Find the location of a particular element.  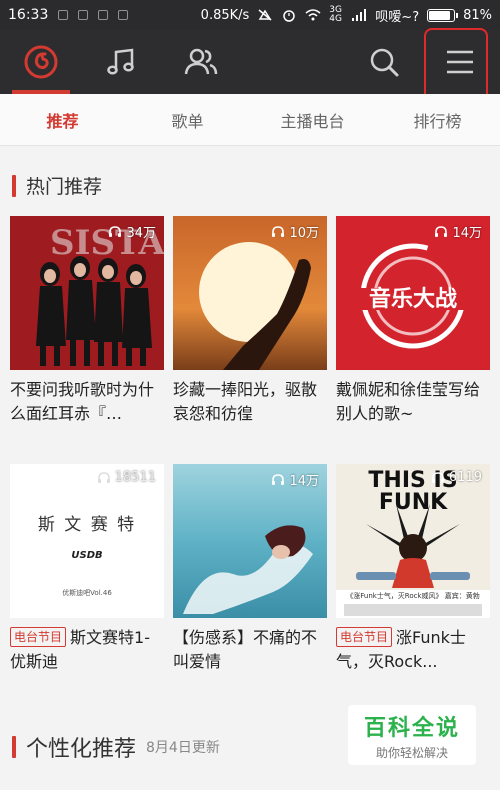

signal-badge: 3G 4G is located at coordinates (335, 14).